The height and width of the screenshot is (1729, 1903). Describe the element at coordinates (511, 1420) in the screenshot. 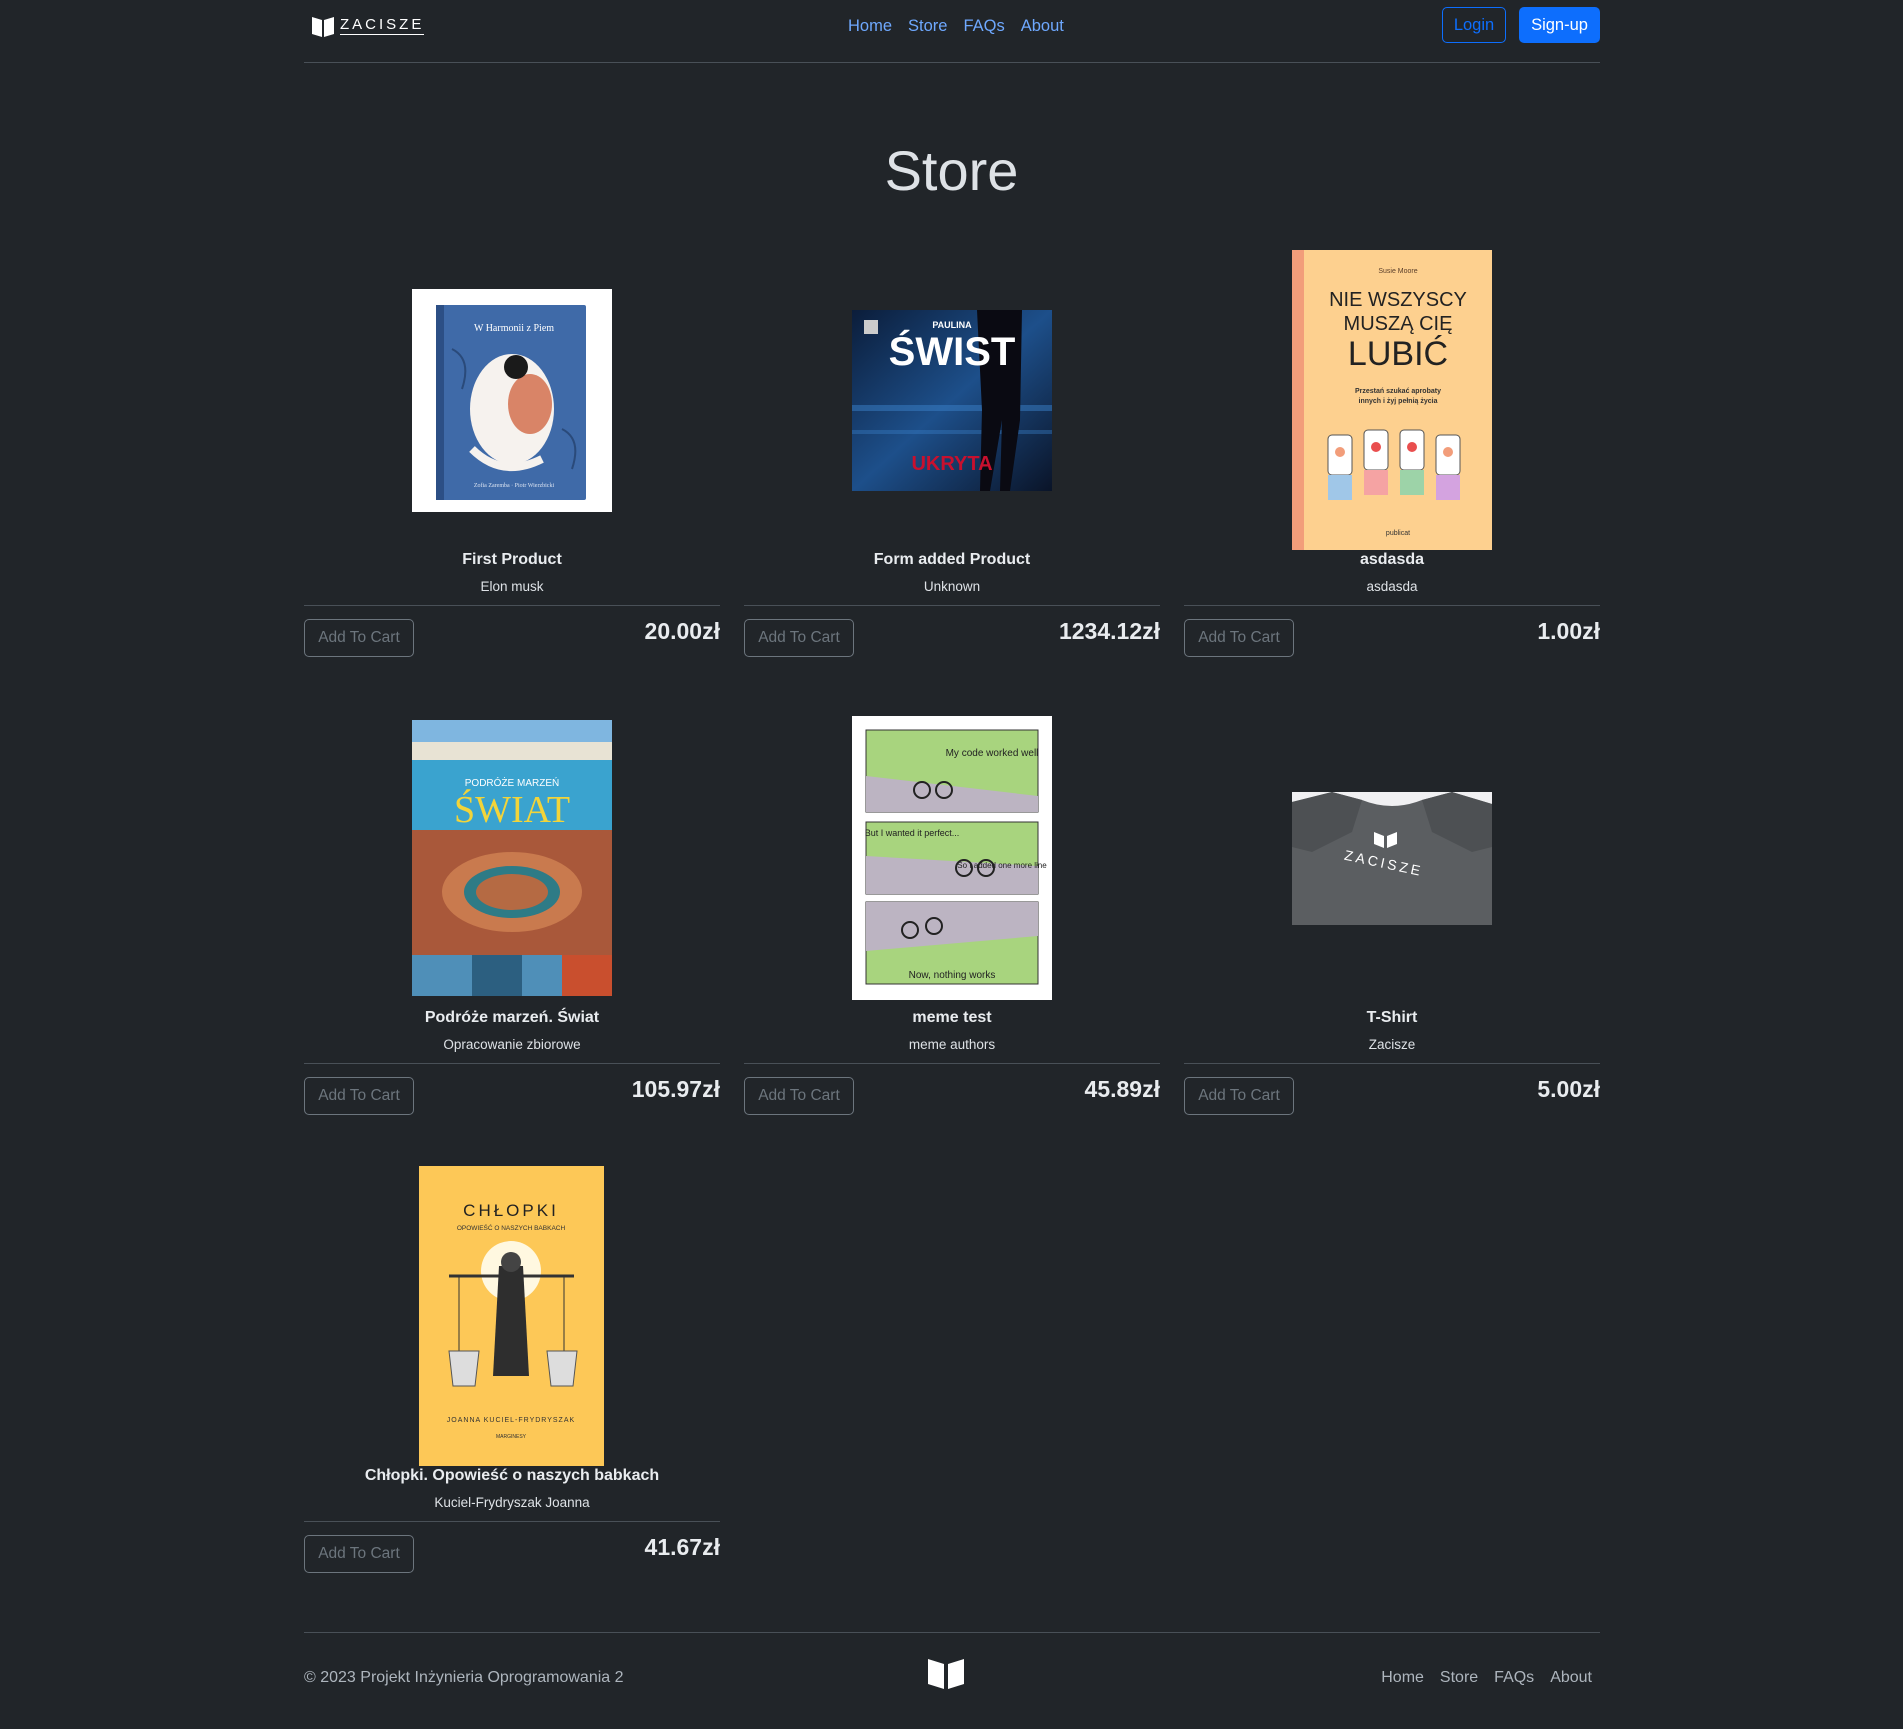

I see `svg-text: JOANNA KUCIEL-FRYDRYSZAK` at that location.